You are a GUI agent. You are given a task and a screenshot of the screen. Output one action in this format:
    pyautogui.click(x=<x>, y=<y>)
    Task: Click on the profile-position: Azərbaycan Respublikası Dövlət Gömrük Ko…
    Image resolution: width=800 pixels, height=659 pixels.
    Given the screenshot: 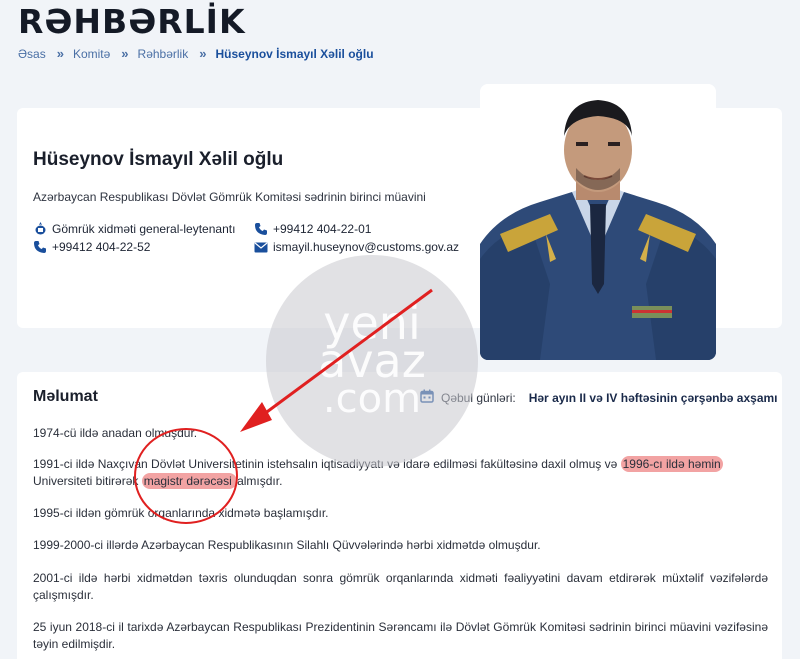 What is the action you would take?
    pyautogui.click(x=229, y=197)
    